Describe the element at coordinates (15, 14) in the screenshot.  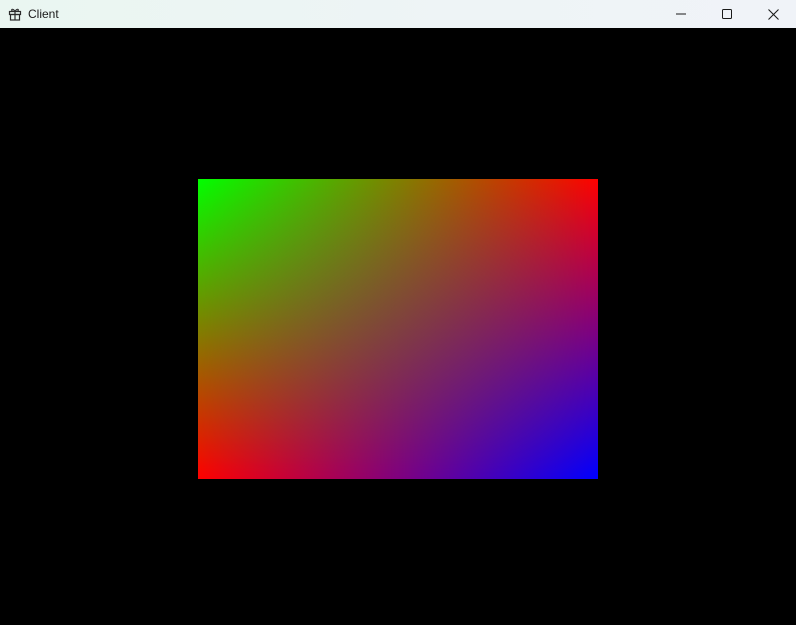
I see `gift-app-icon` at that location.